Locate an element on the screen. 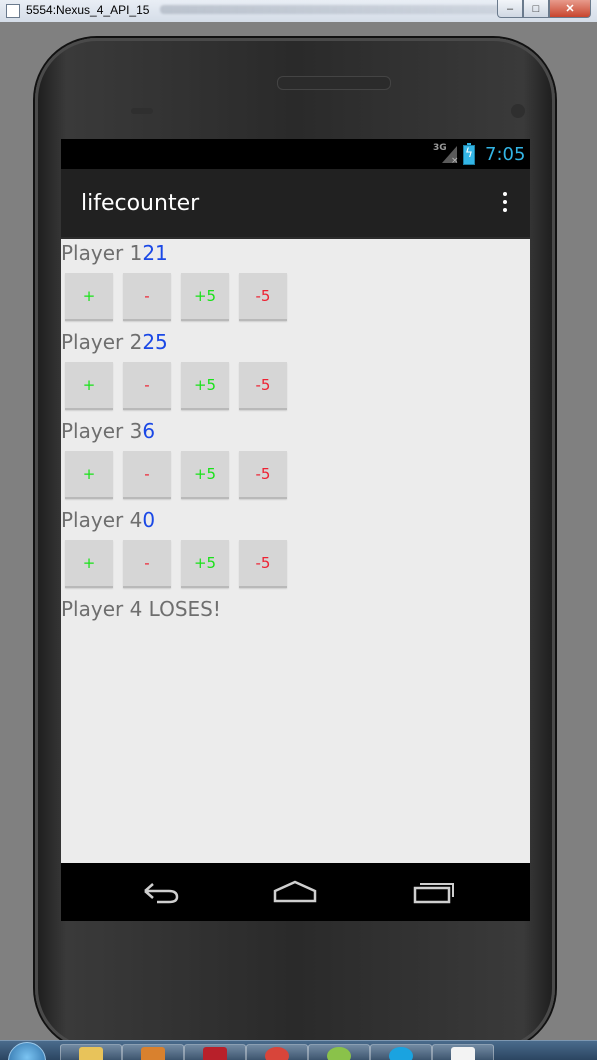 The image size is (597, 1060). game-status-message: Player 4 LOSES! is located at coordinates (141, 609).